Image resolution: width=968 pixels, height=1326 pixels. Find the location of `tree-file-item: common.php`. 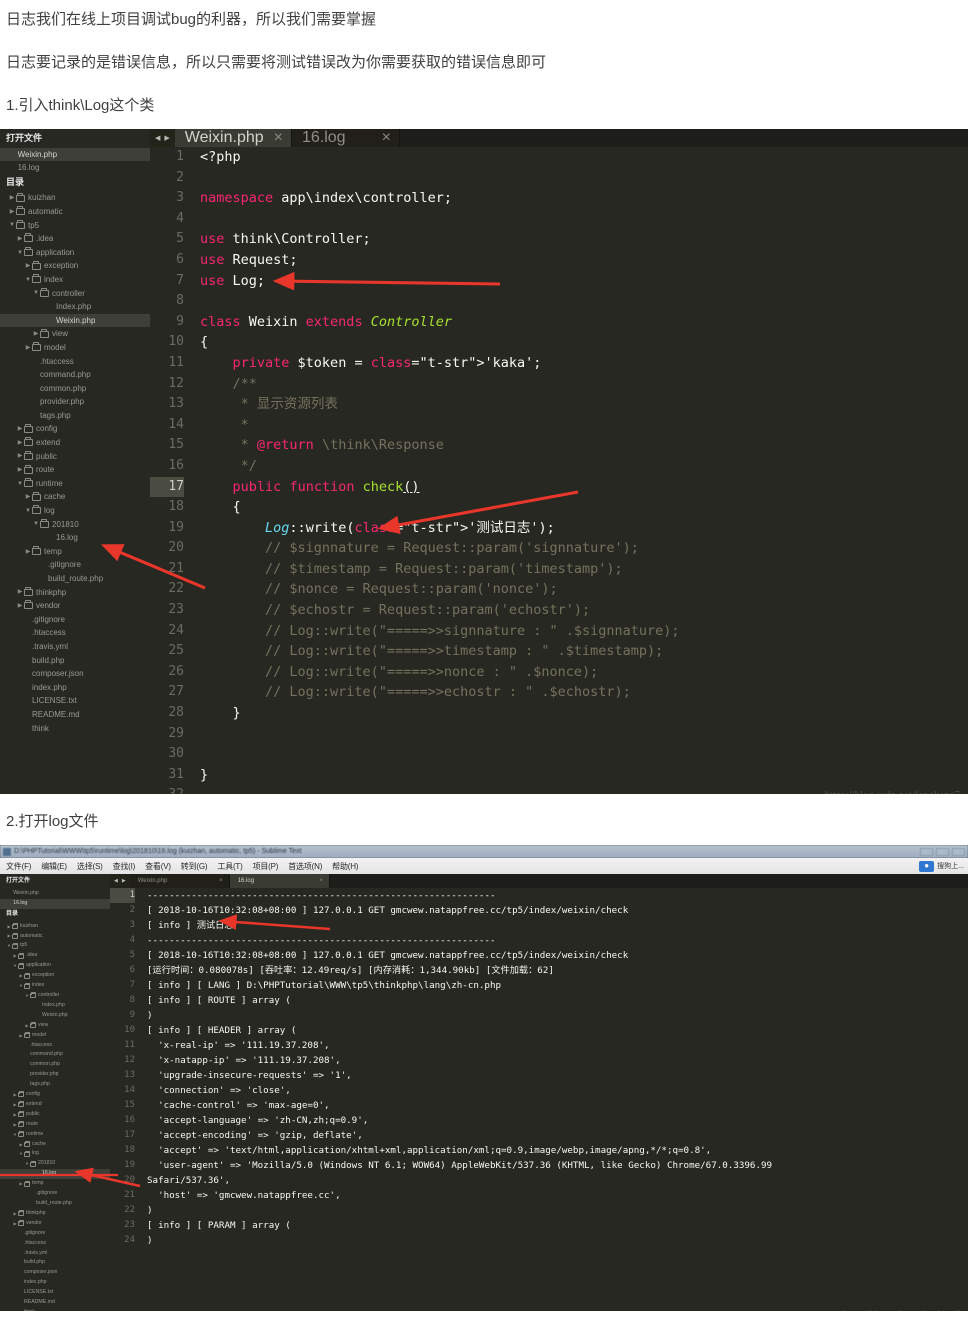

tree-file-item: common.php is located at coordinates (55, 1065).